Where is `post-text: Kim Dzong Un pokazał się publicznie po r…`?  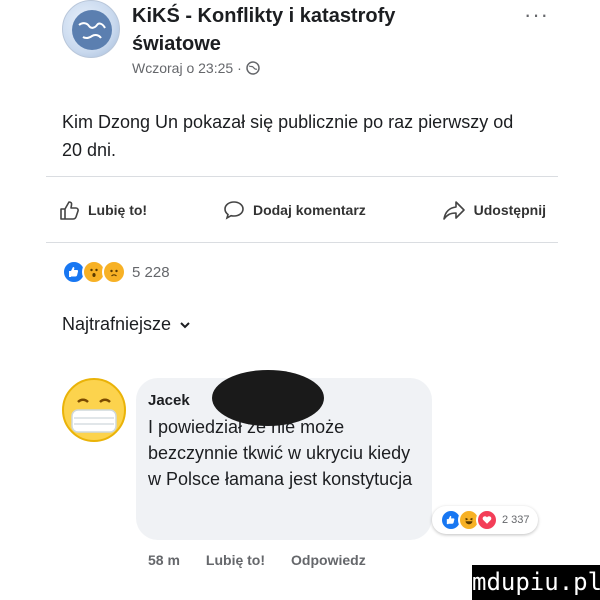 post-text: Kim Dzong Un pokazał się publicznie po r… is located at coordinates (288, 136).